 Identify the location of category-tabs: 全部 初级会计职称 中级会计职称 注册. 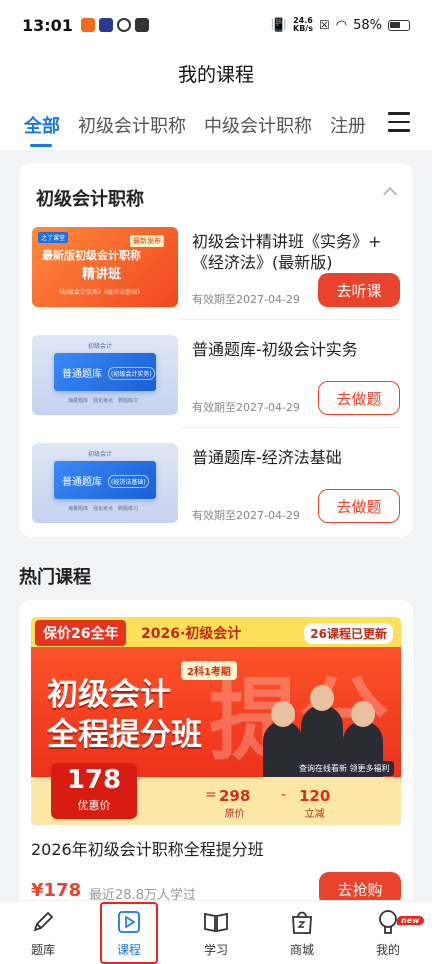
(228, 125).